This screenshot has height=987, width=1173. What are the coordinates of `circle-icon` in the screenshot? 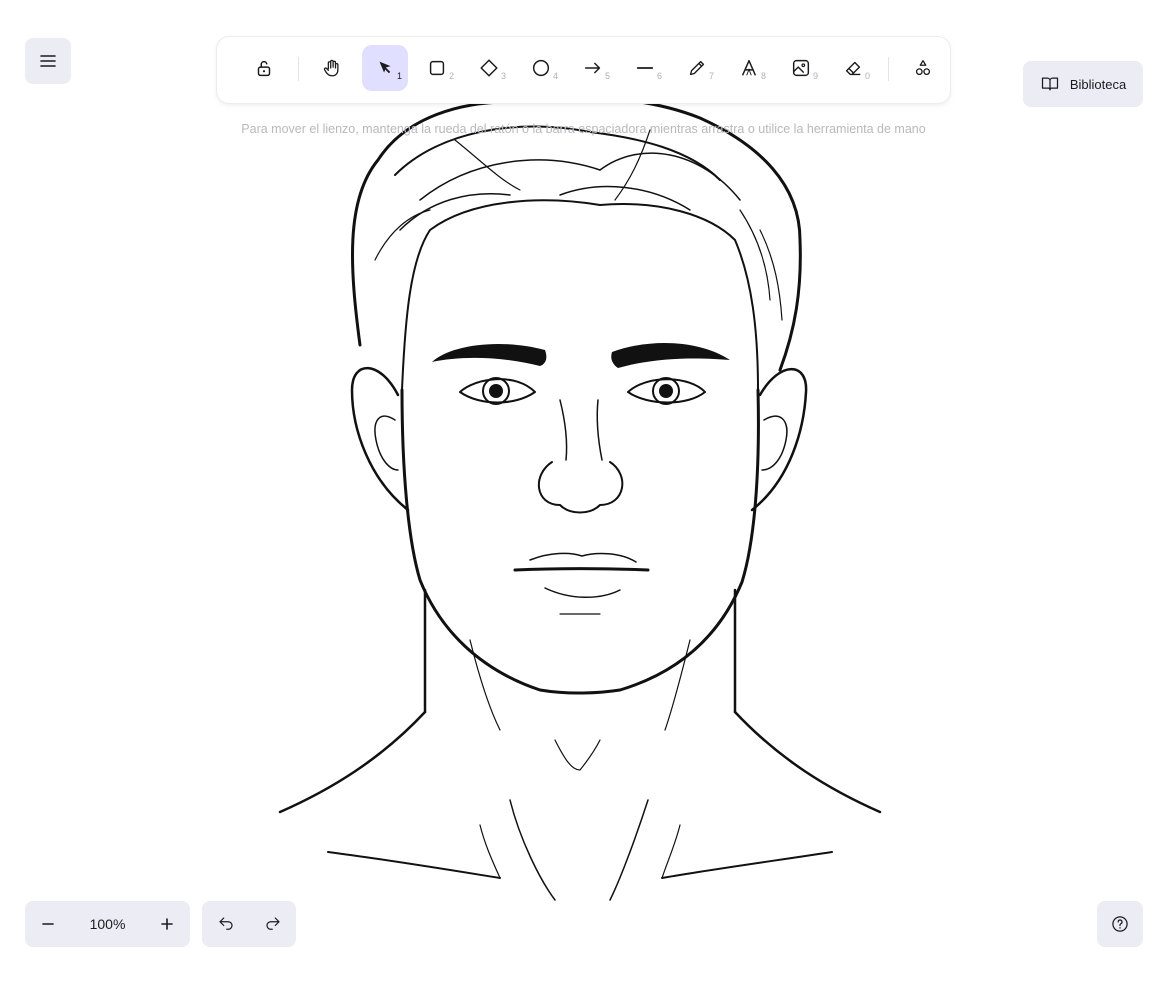 It's located at (541, 68).